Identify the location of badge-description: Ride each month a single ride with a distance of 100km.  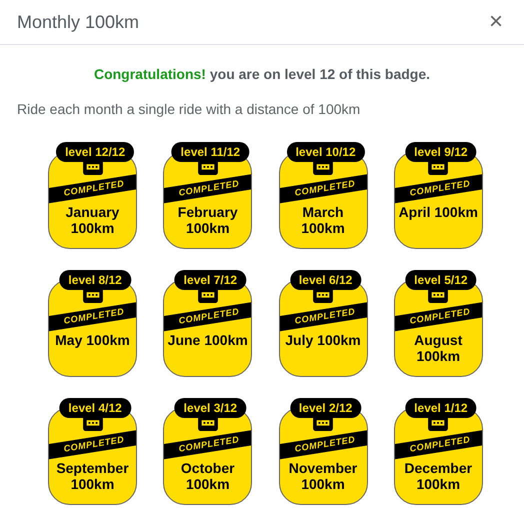
(188, 109).